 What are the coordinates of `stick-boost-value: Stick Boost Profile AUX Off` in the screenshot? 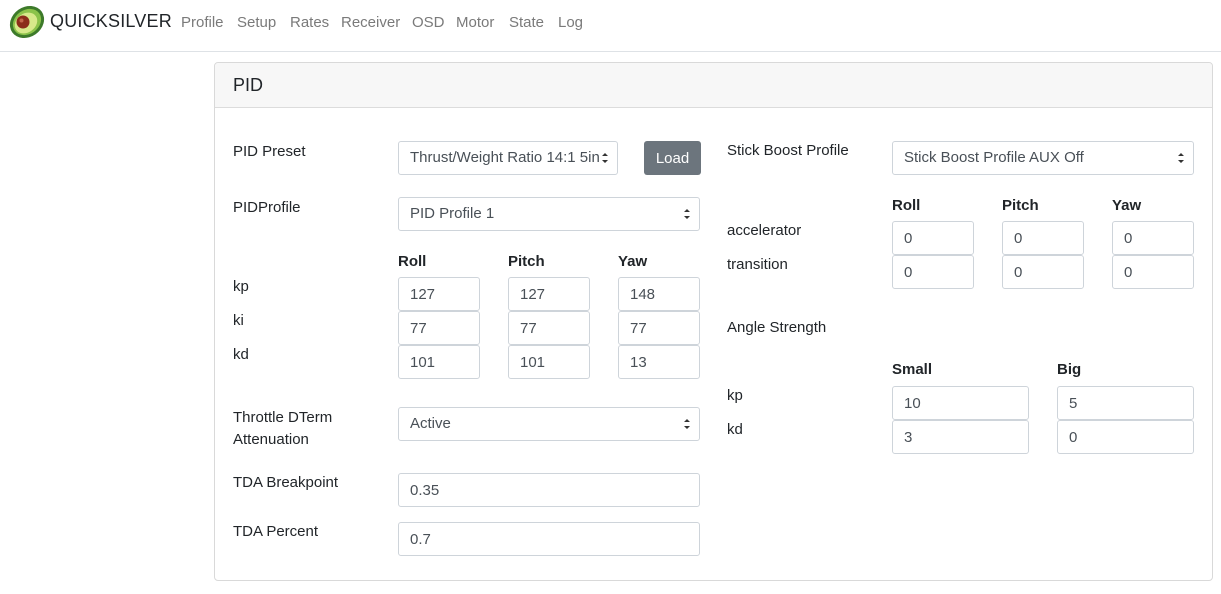 It's located at (994, 157).